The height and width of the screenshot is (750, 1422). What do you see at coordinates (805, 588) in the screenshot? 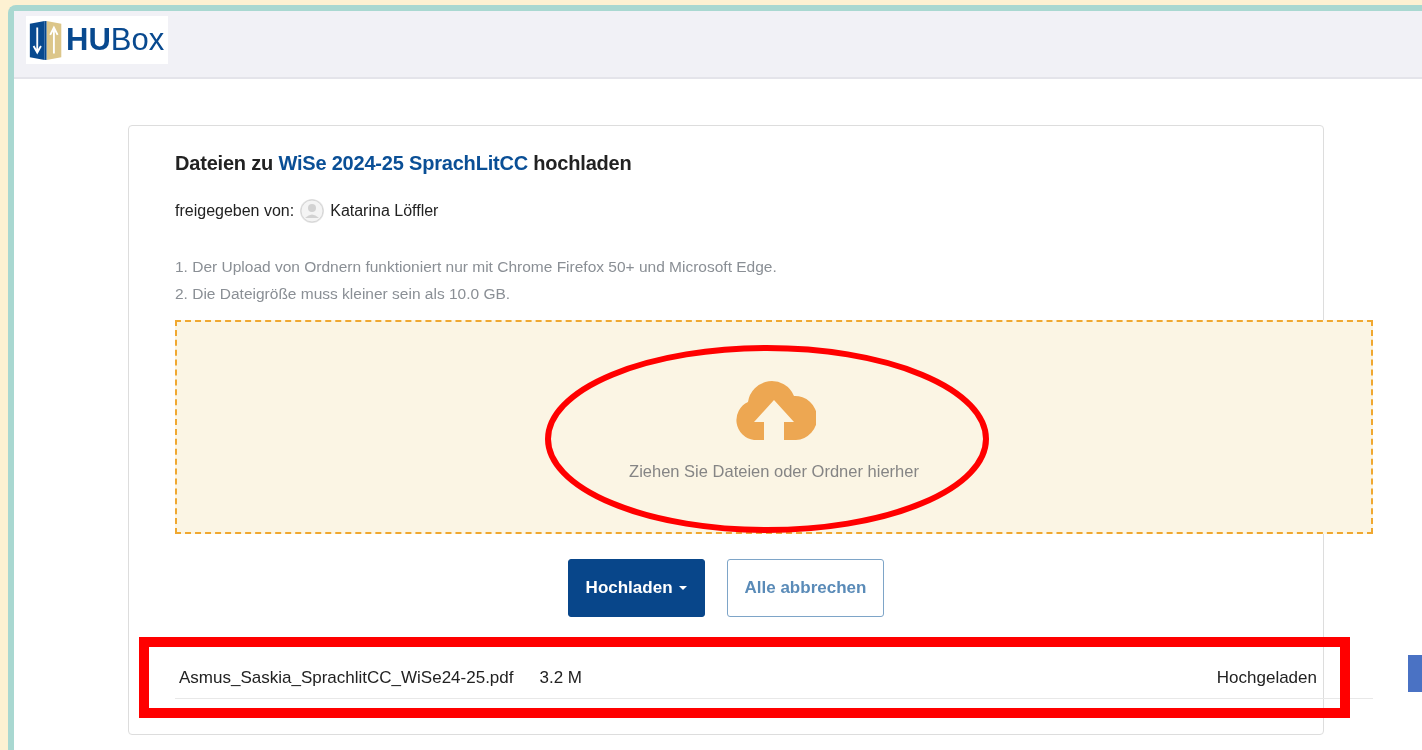
I see `cancel-all-button: Alle abbrechen` at bounding box center [805, 588].